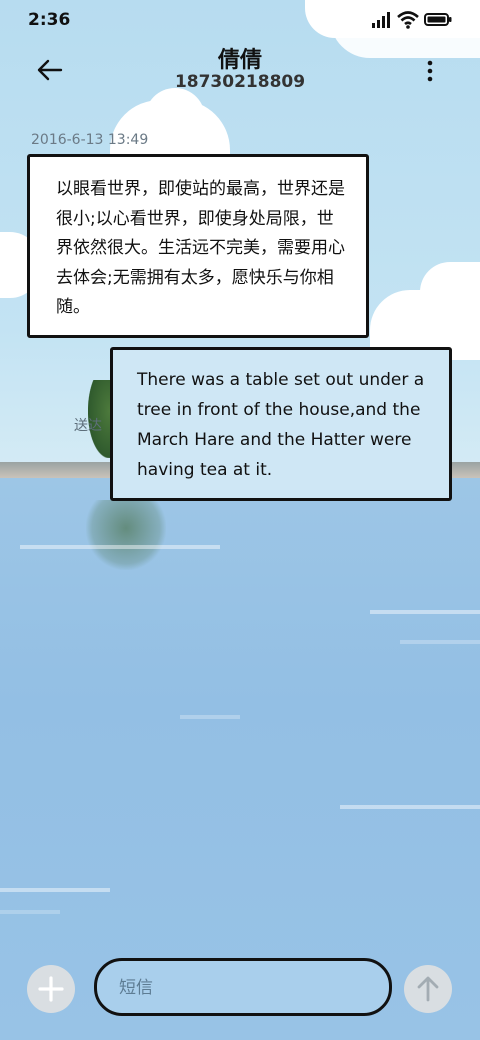  I want to click on wifi-icon, so click(408, 20).